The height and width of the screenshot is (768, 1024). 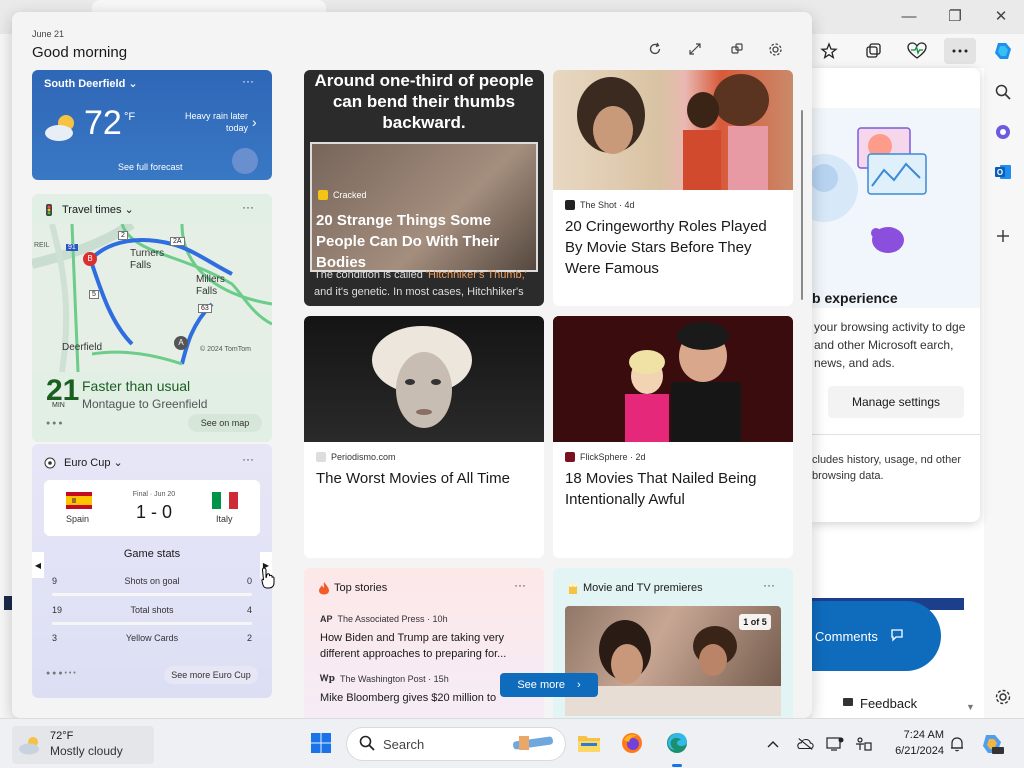 I want to click on copilot-preview-icon, so click(x=992, y=744).